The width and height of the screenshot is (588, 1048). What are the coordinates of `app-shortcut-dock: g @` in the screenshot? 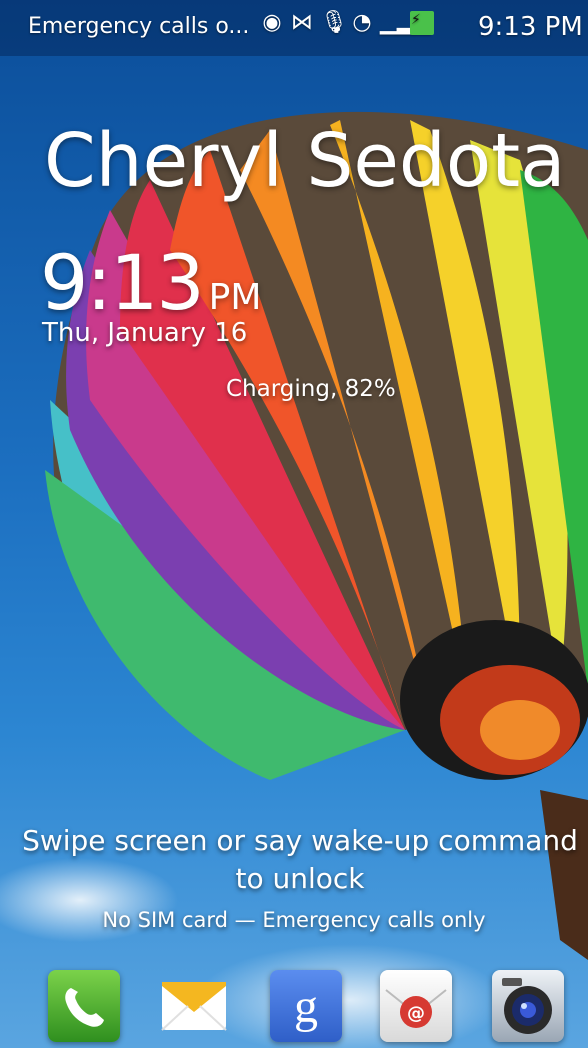 It's located at (294, 1006).